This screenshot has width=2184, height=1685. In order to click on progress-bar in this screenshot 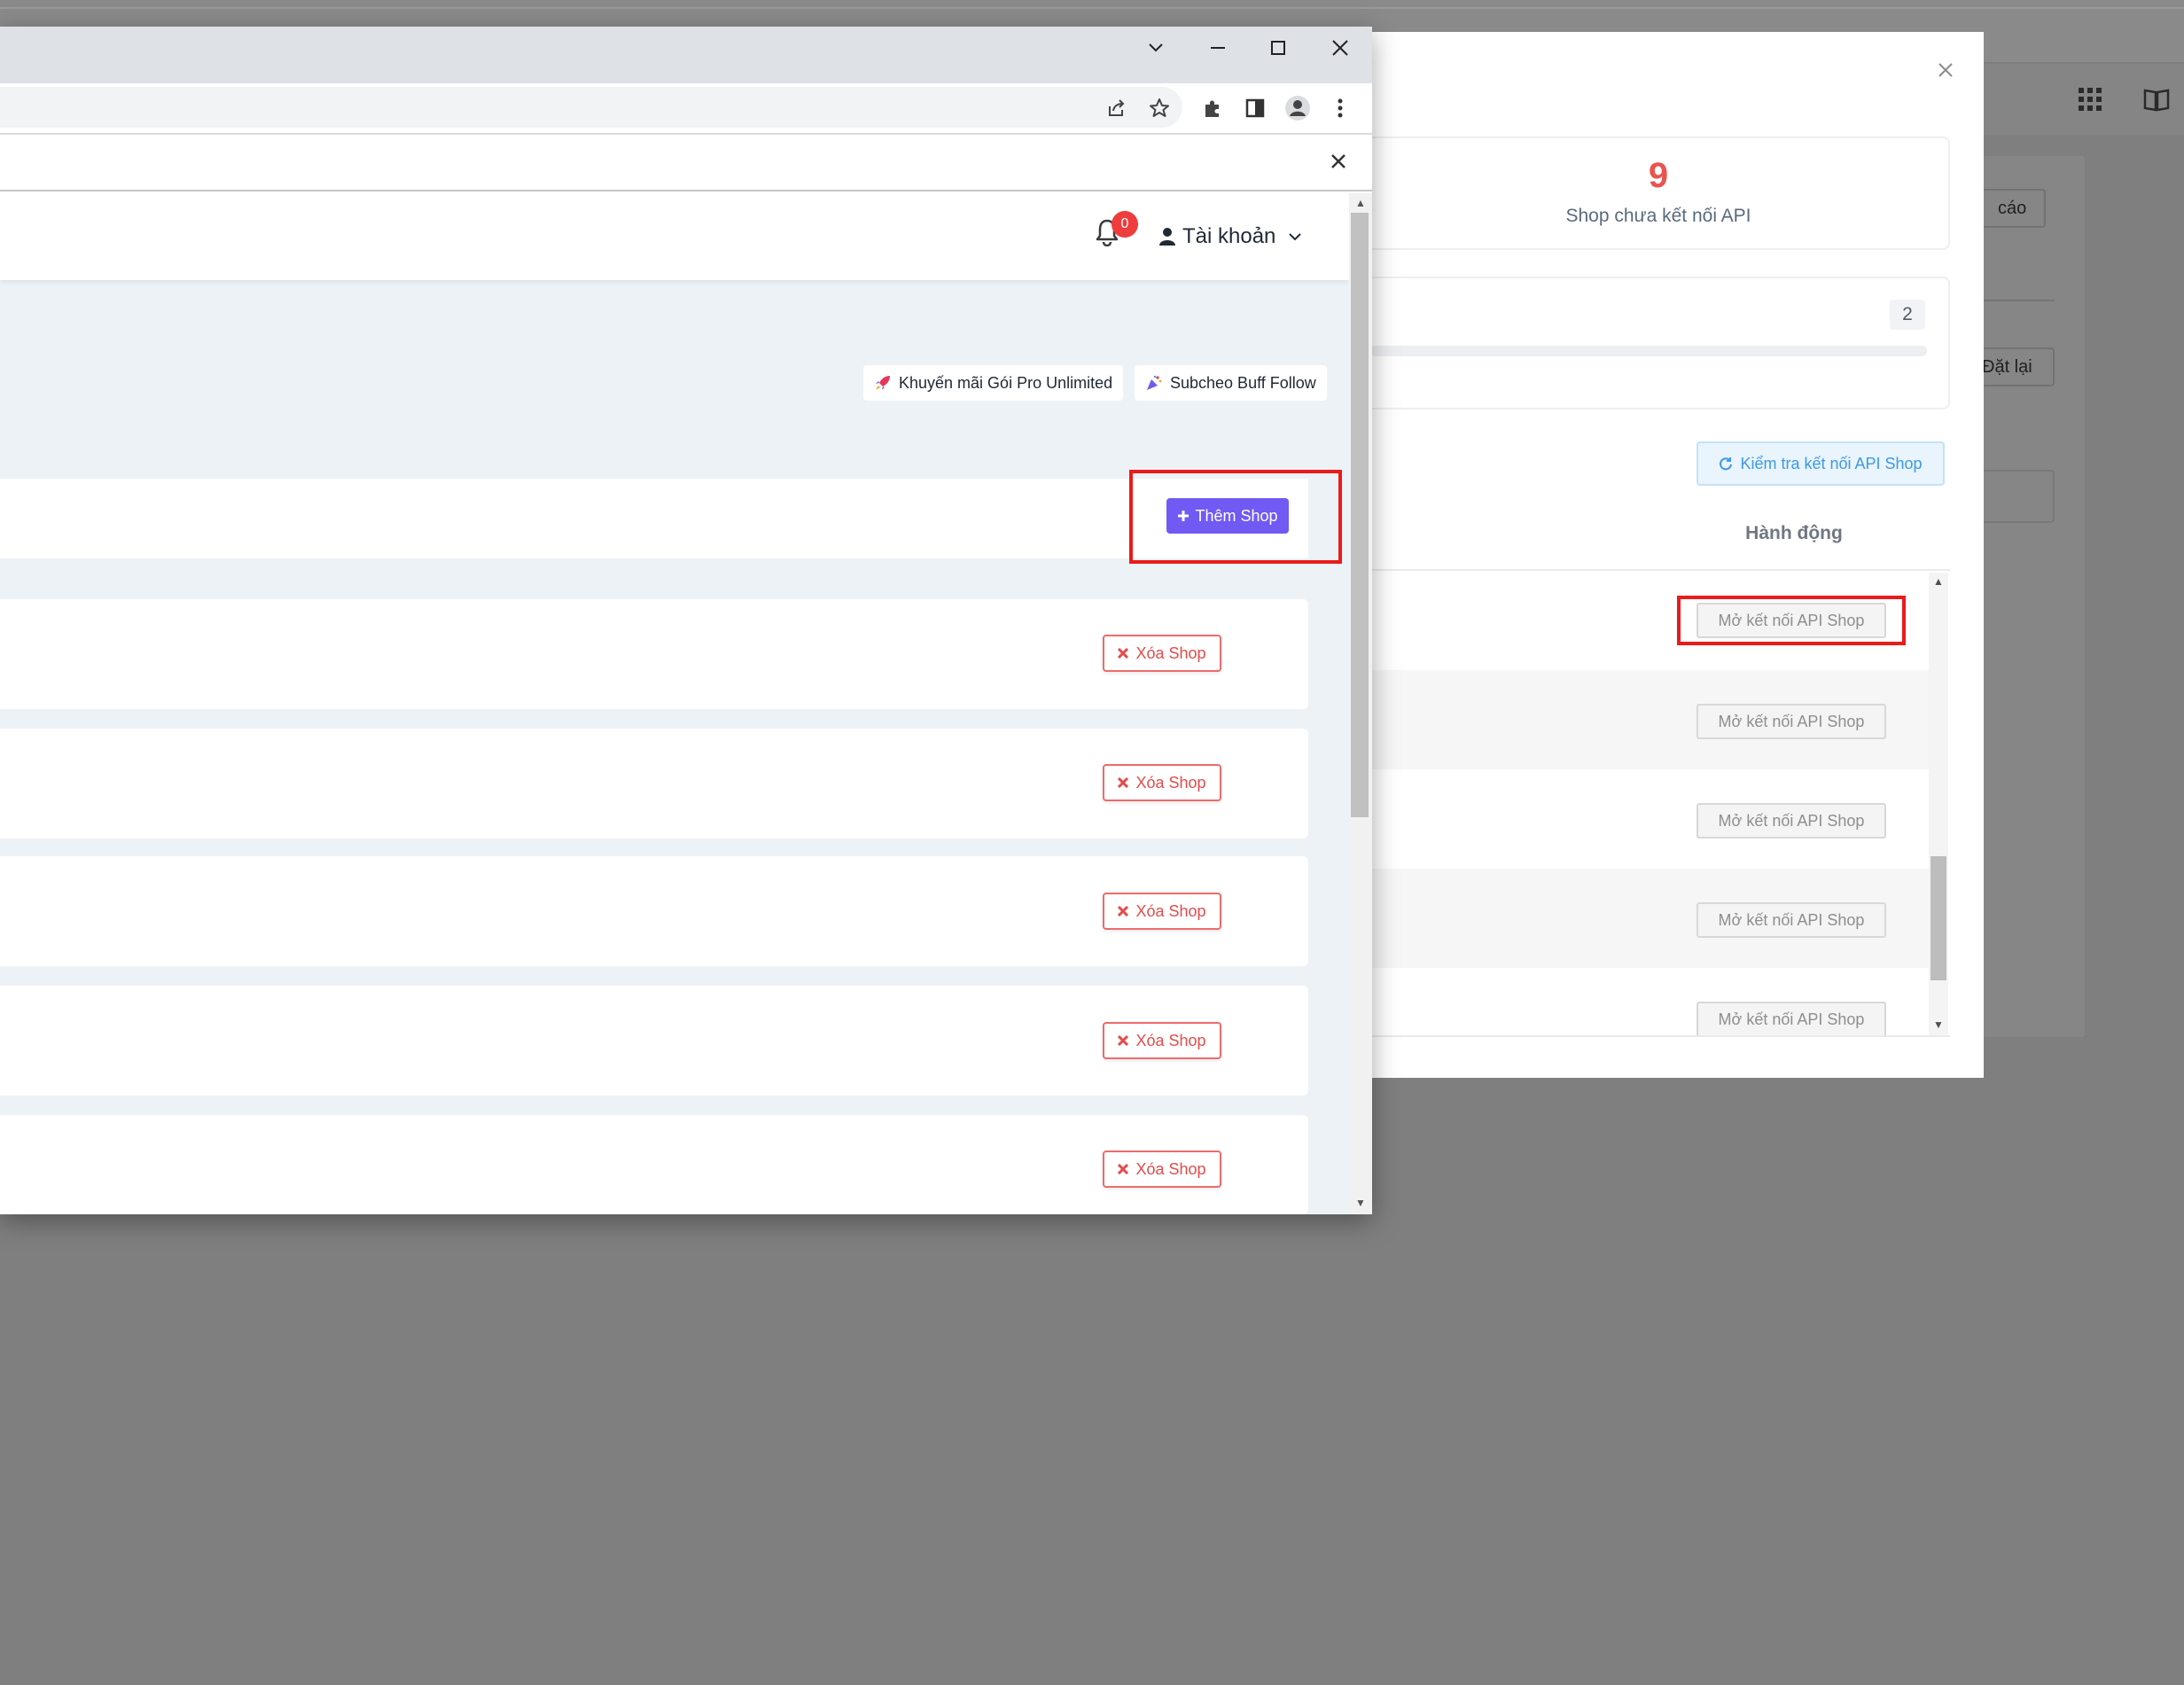, I will do `click(1648, 351)`.